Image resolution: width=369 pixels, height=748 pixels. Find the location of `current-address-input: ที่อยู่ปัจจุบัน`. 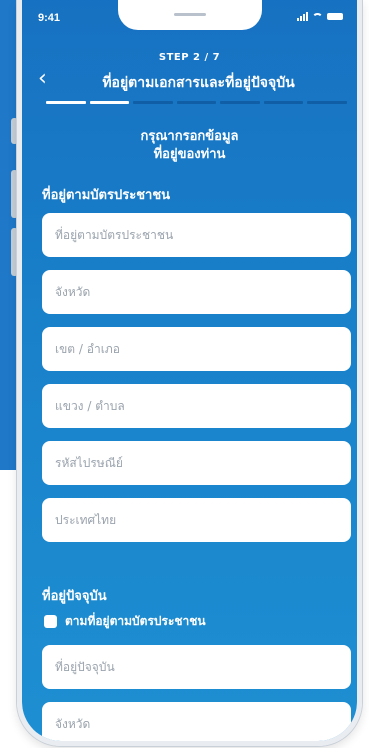

current-address-input: ที่อยู่ปัจจุบัน is located at coordinates (196, 667).